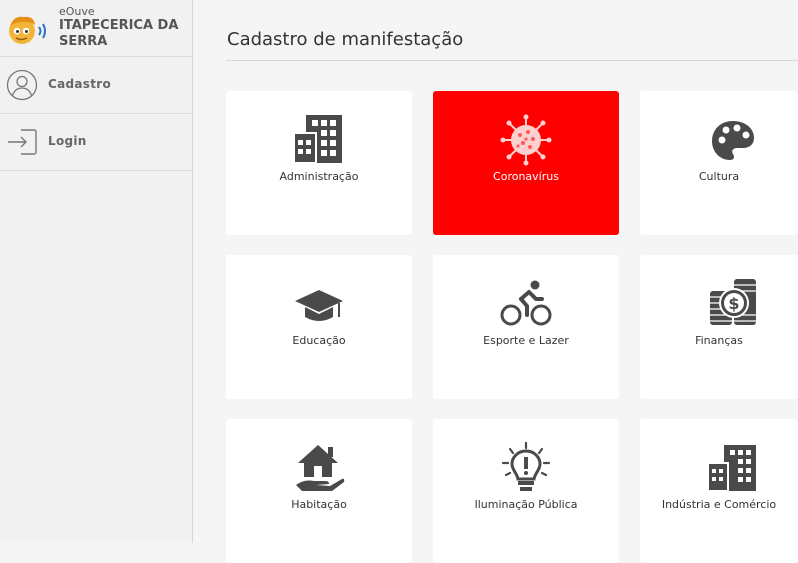 Image resolution: width=798 pixels, height=563 pixels. What do you see at coordinates (77, 11) in the screenshot?
I see `app-name: eOuve` at bounding box center [77, 11].